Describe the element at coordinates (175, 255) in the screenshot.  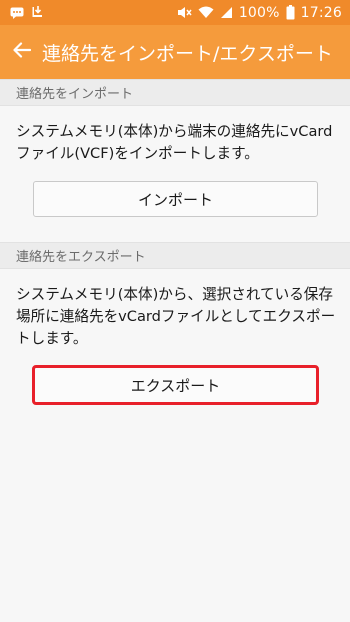
I see `export-section-header: 連絡先をエクスポート` at that location.